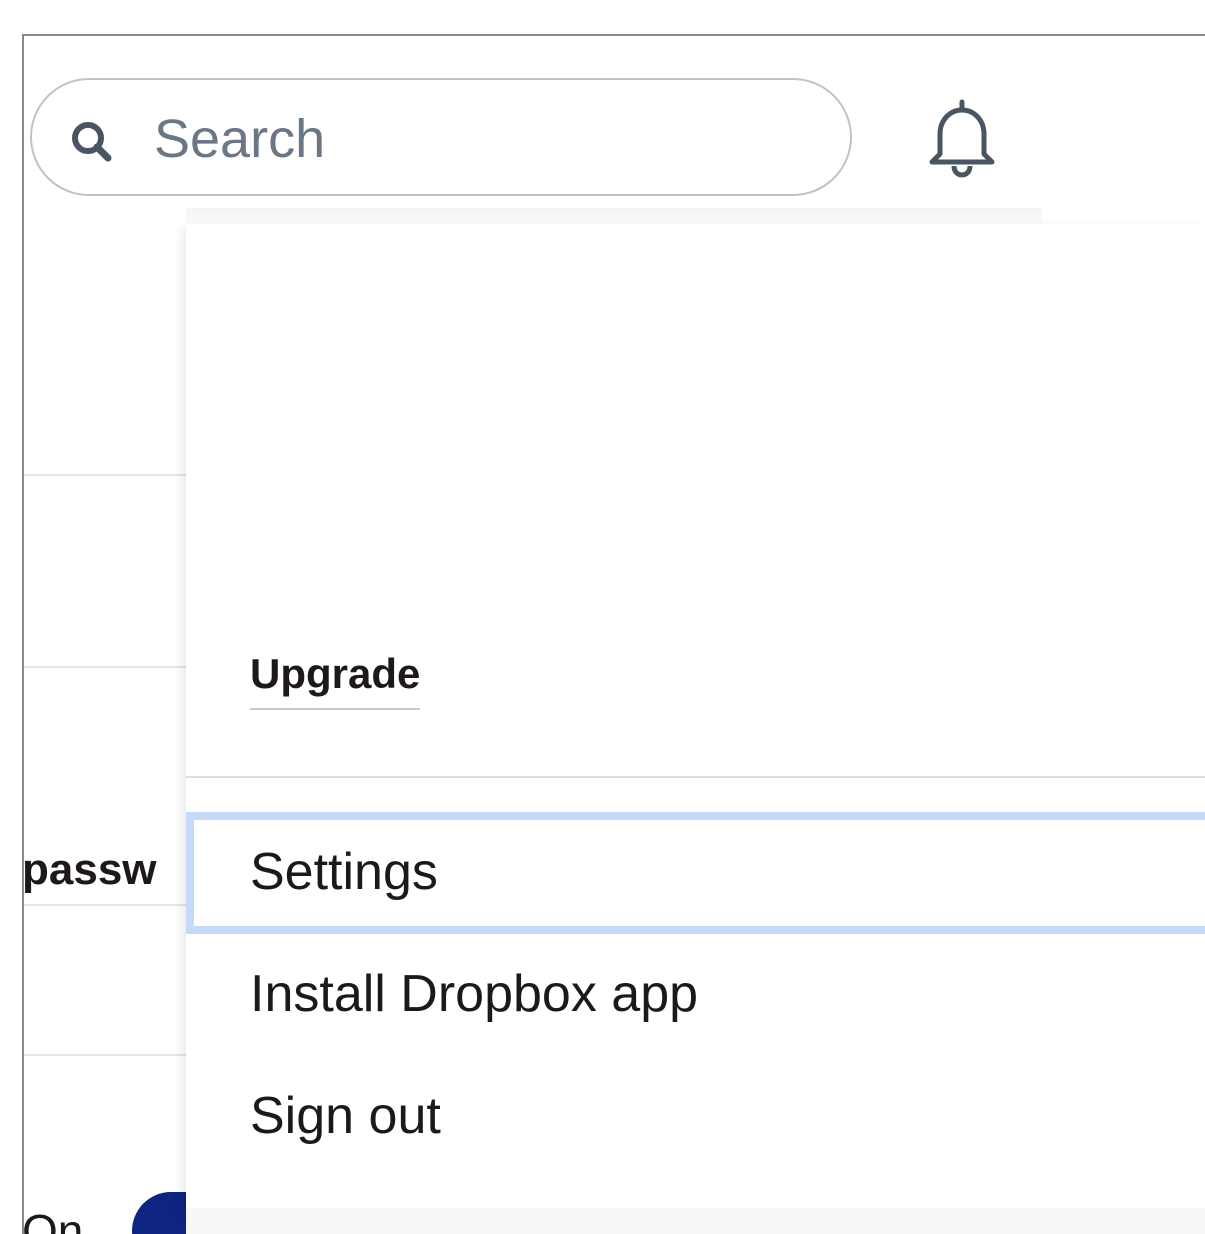  Describe the element at coordinates (474, 994) in the screenshot. I see `menu-item-label: Install Dropbox app` at that location.